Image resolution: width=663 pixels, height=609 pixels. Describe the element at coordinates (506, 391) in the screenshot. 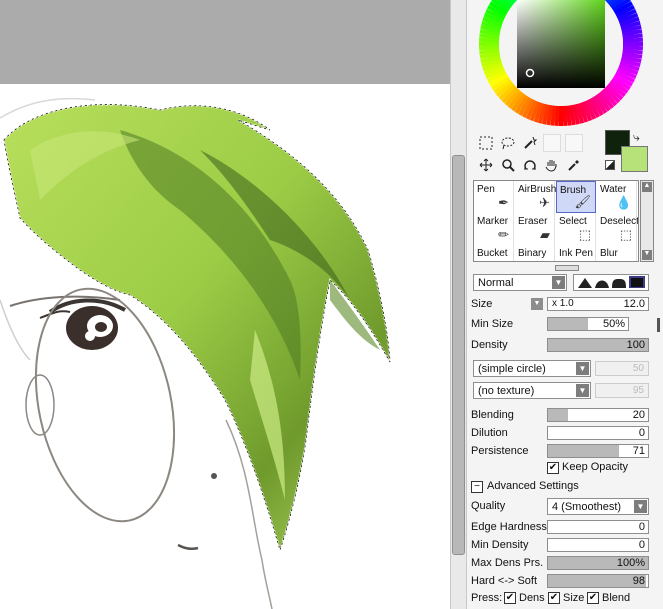

I see `brush-texture-value: (no texture)` at that location.